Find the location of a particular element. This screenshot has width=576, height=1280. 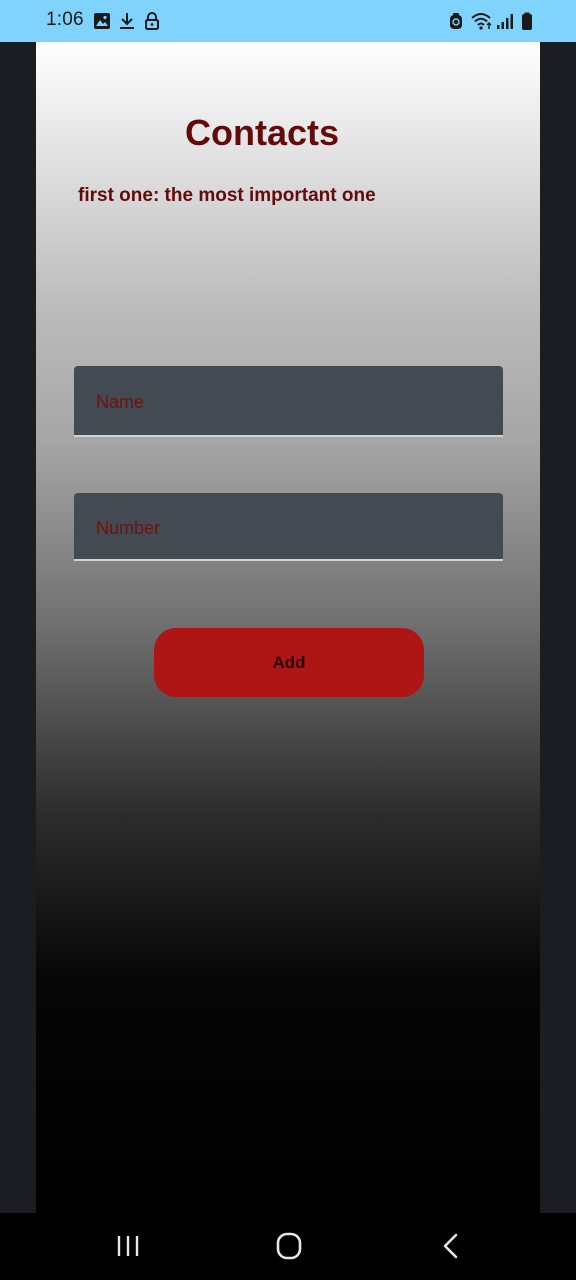

number-input is located at coordinates (288, 526).